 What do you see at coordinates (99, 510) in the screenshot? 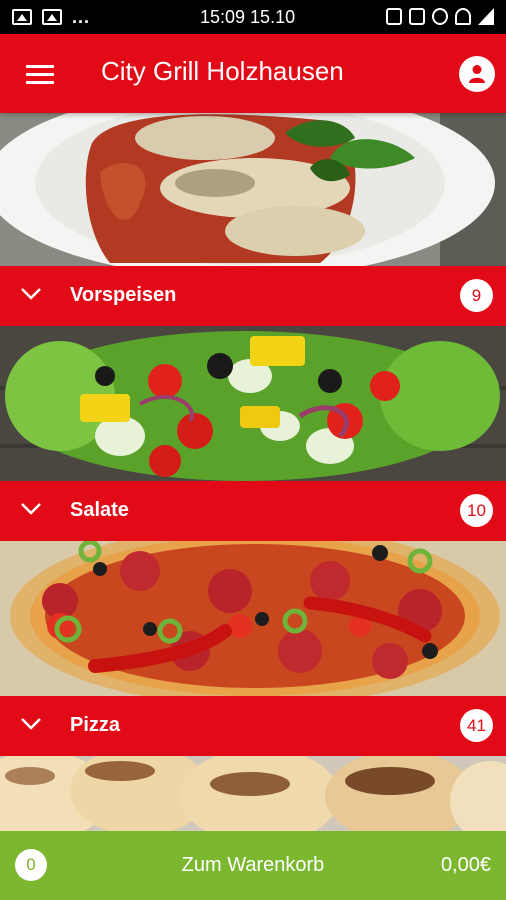
I see `category-label: Salate` at bounding box center [99, 510].